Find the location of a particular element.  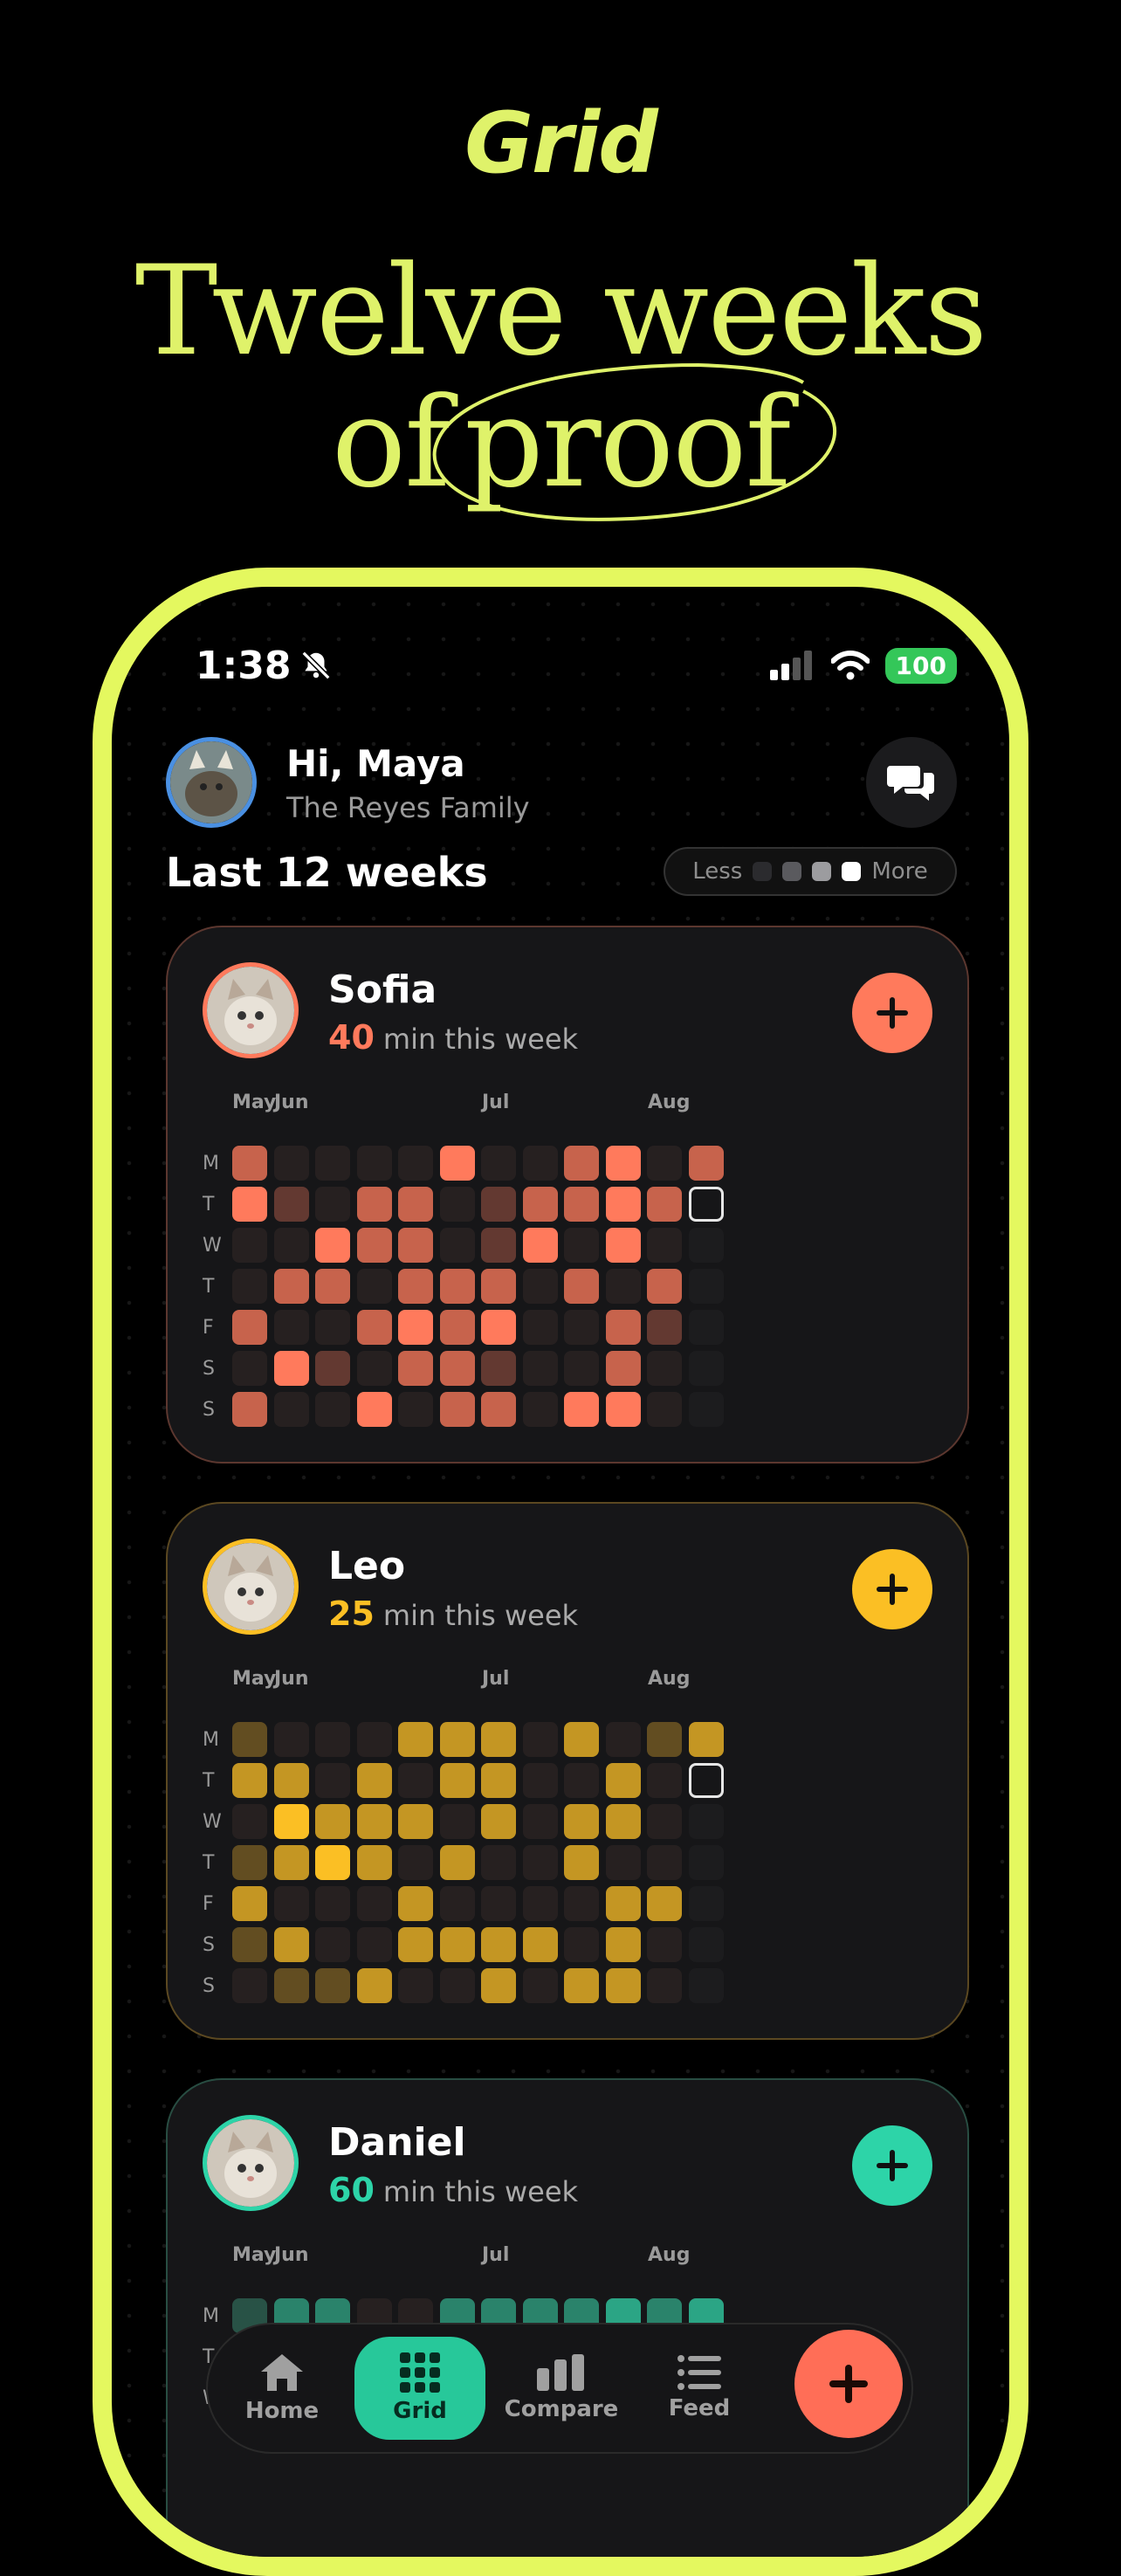

chat-button is located at coordinates (911, 782).